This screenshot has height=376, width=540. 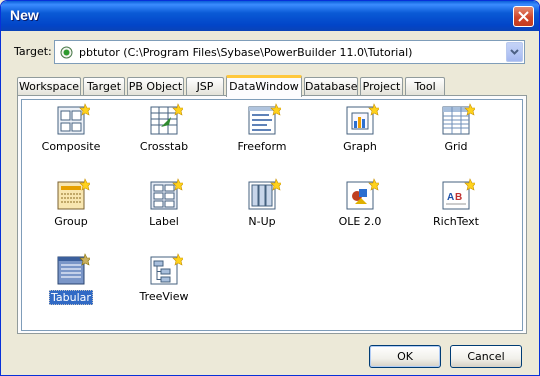 What do you see at coordinates (155, 86) in the screenshot?
I see `tab-pb-object: PB Object` at bounding box center [155, 86].